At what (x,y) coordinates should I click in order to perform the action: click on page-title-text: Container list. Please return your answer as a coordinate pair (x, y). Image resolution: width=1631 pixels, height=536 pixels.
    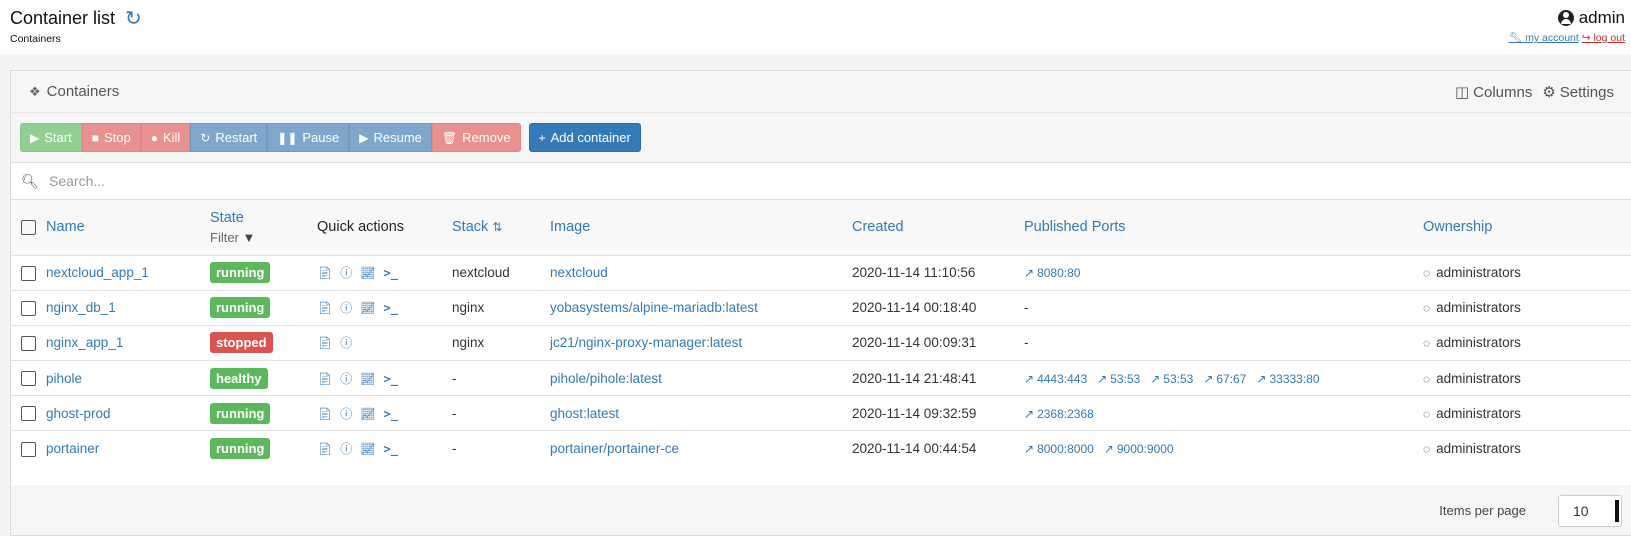
    Looking at the image, I should click on (63, 18).